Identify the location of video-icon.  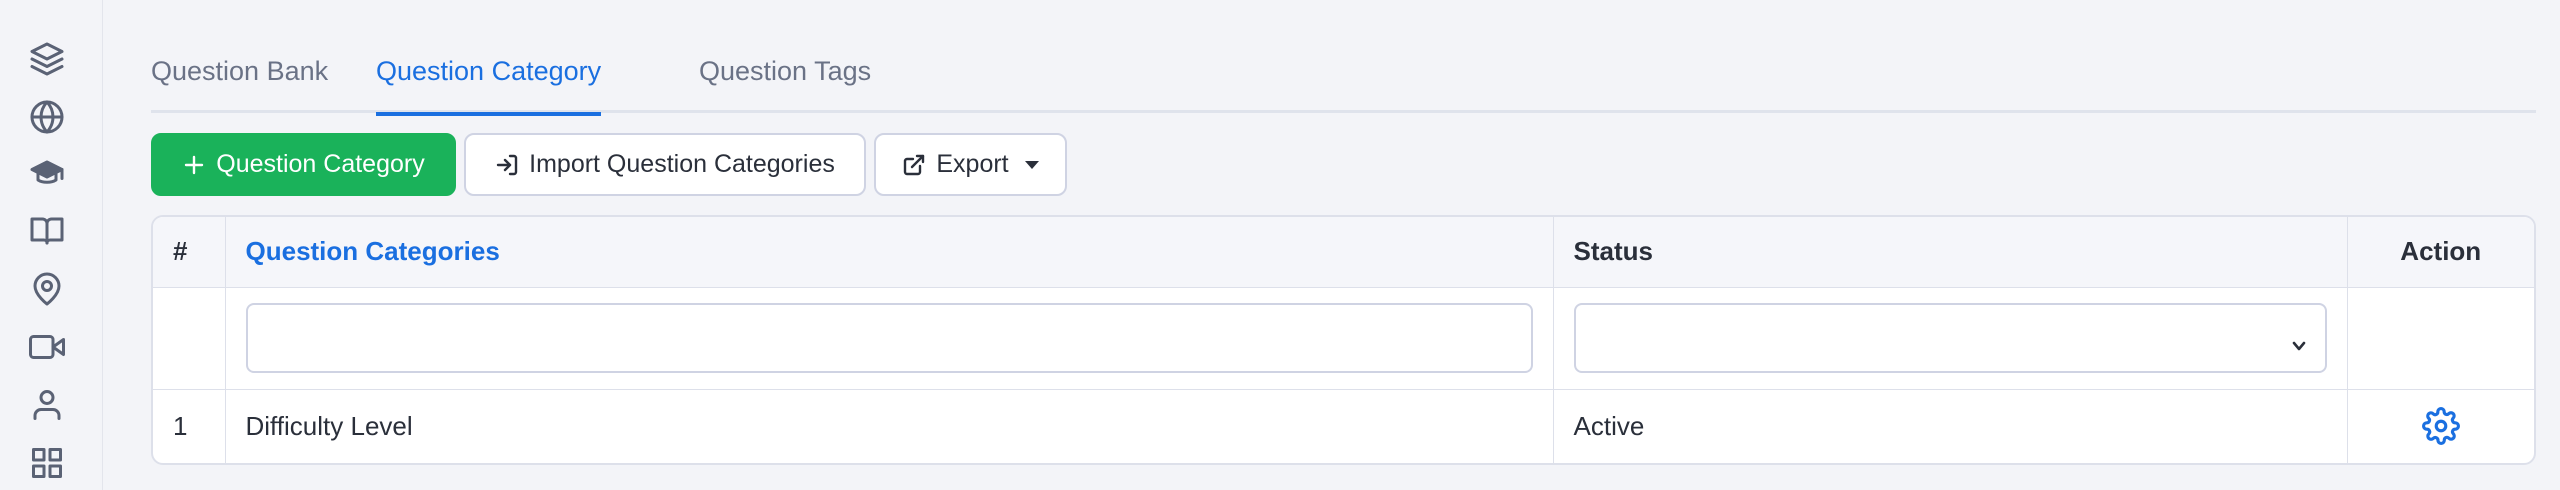
(47, 347).